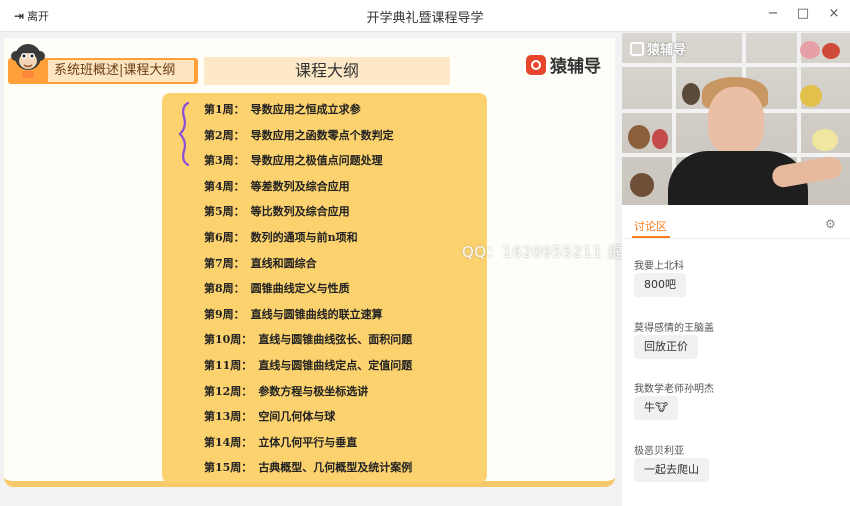 This screenshot has height=506, width=850. What do you see at coordinates (224, 289) in the screenshot?
I see `week-number: 第8周：` at bounding box center [224, 289].